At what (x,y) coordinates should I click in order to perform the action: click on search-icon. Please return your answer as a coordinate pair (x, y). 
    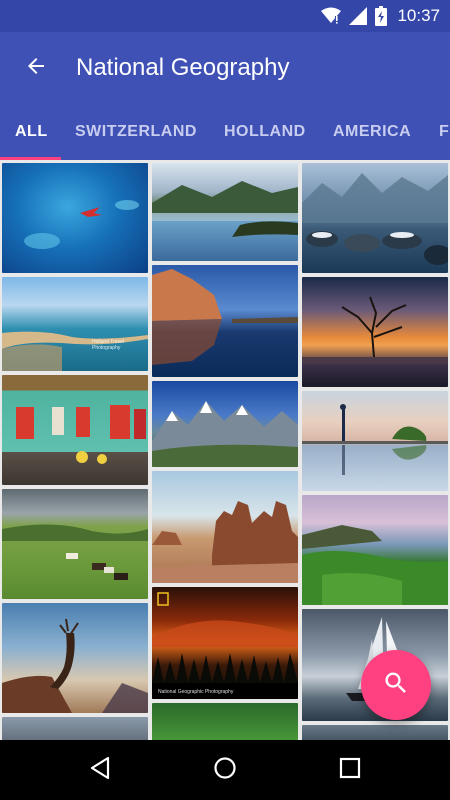
    Looking at the image, I should click on (396, 685).